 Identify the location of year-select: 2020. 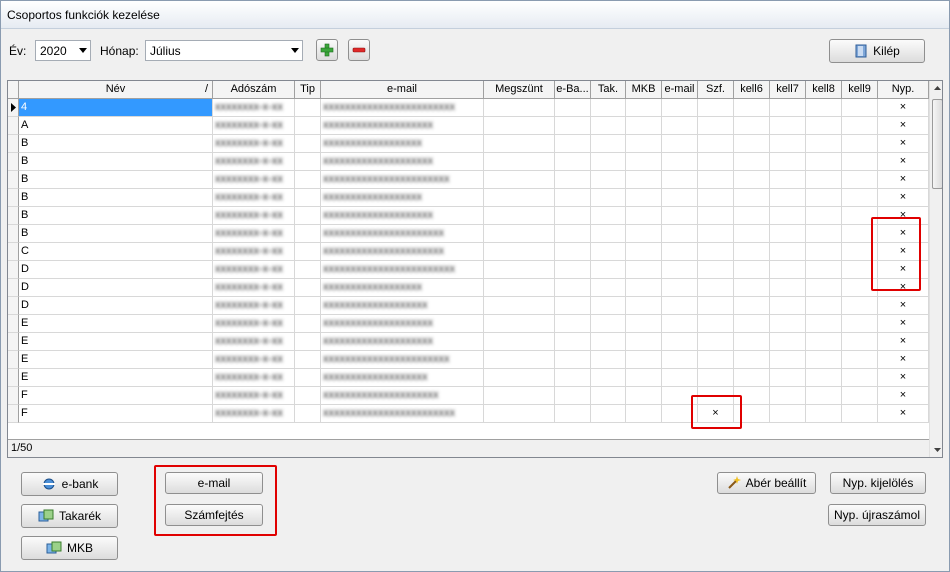
(63, 50).